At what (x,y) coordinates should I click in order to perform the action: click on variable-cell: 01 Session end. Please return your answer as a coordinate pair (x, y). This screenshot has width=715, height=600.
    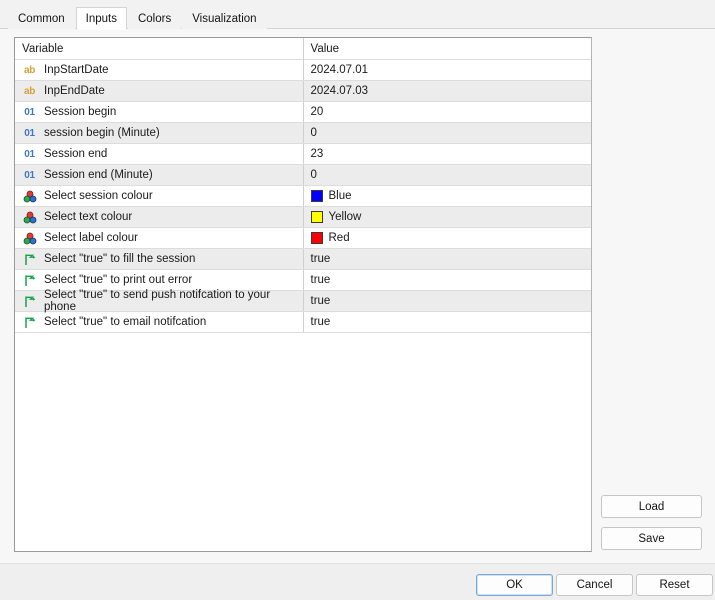
    Looking at the image, I should click on (159, 154).